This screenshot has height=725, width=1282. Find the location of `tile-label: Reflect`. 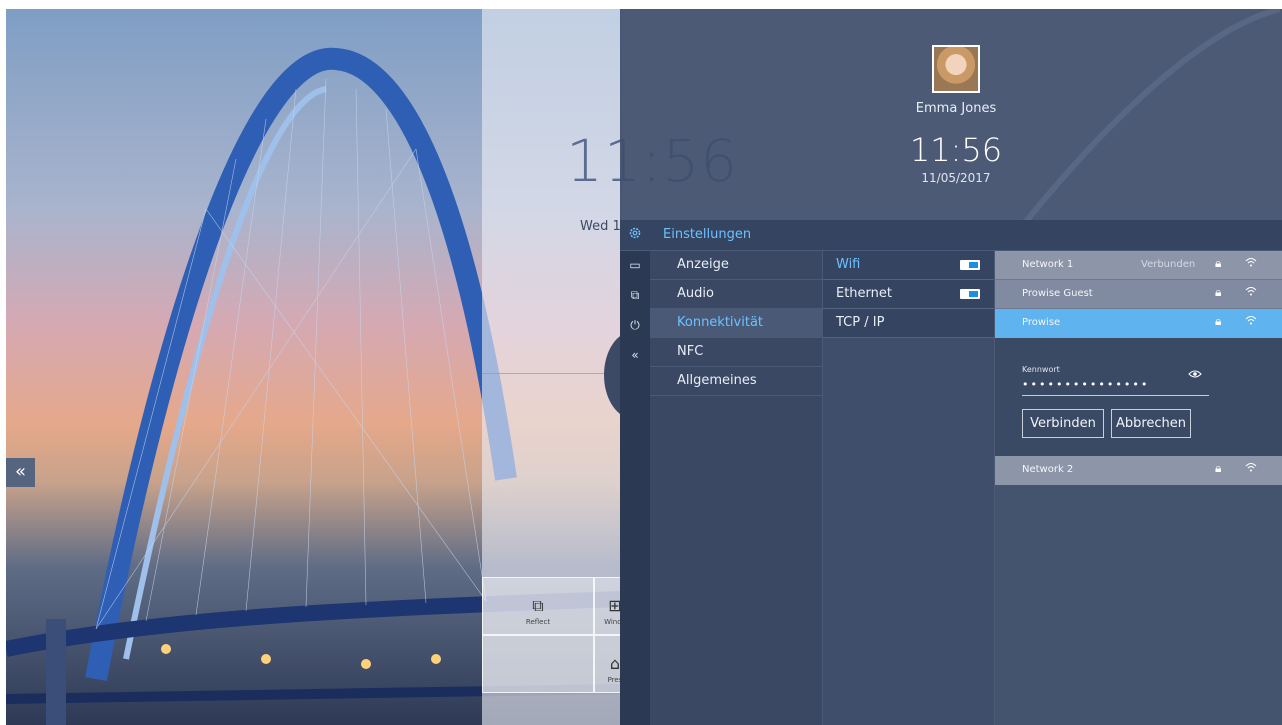

tile-label: Reflect is located at coordinates (538, 622).